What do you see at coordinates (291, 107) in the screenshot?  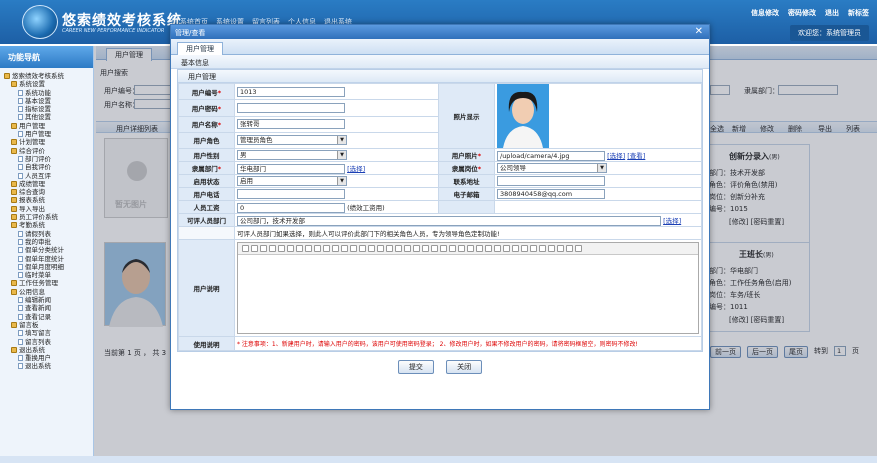 I see `password-input` at bounding box center [291, 107].